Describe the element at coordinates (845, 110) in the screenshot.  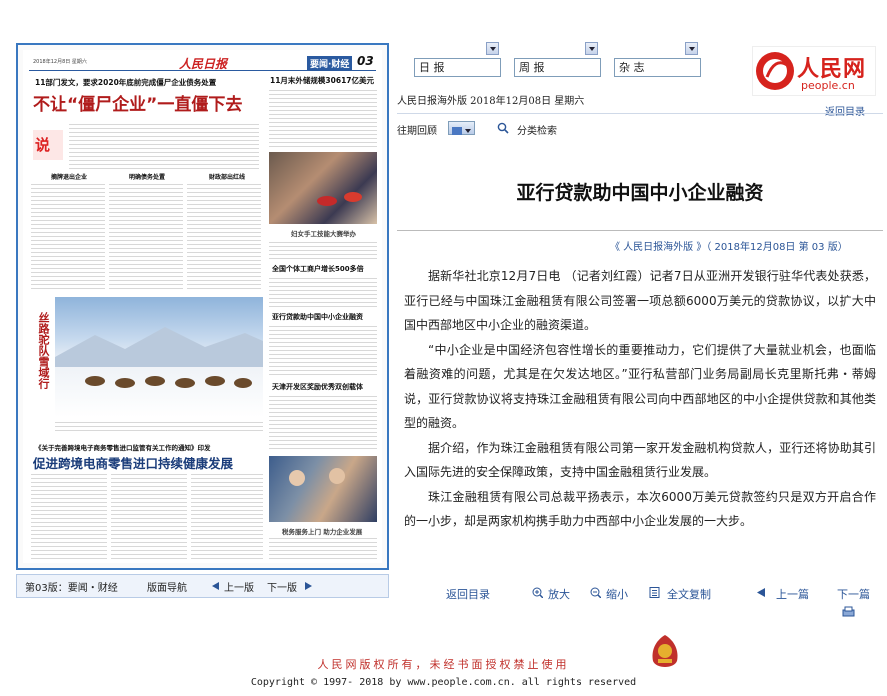
I see `back-to-contents-link: 返回目录` at that location.